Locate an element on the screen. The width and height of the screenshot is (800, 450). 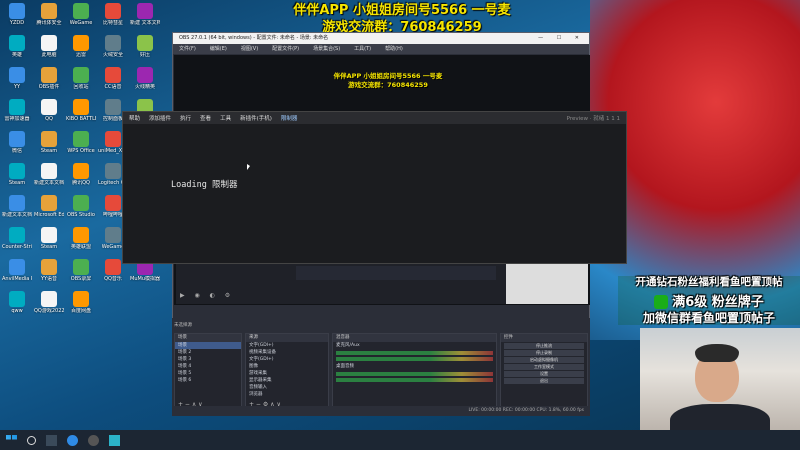
desktop-icon: 新建文本文档 (2) is located at coordinates (49, 174).